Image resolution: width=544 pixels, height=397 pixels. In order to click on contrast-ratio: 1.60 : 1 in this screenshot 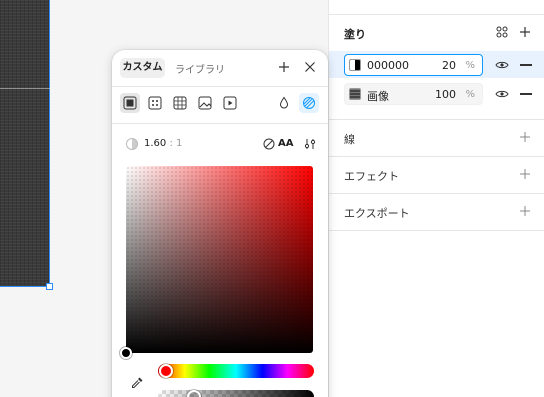, I will do `click(163, 143)`.